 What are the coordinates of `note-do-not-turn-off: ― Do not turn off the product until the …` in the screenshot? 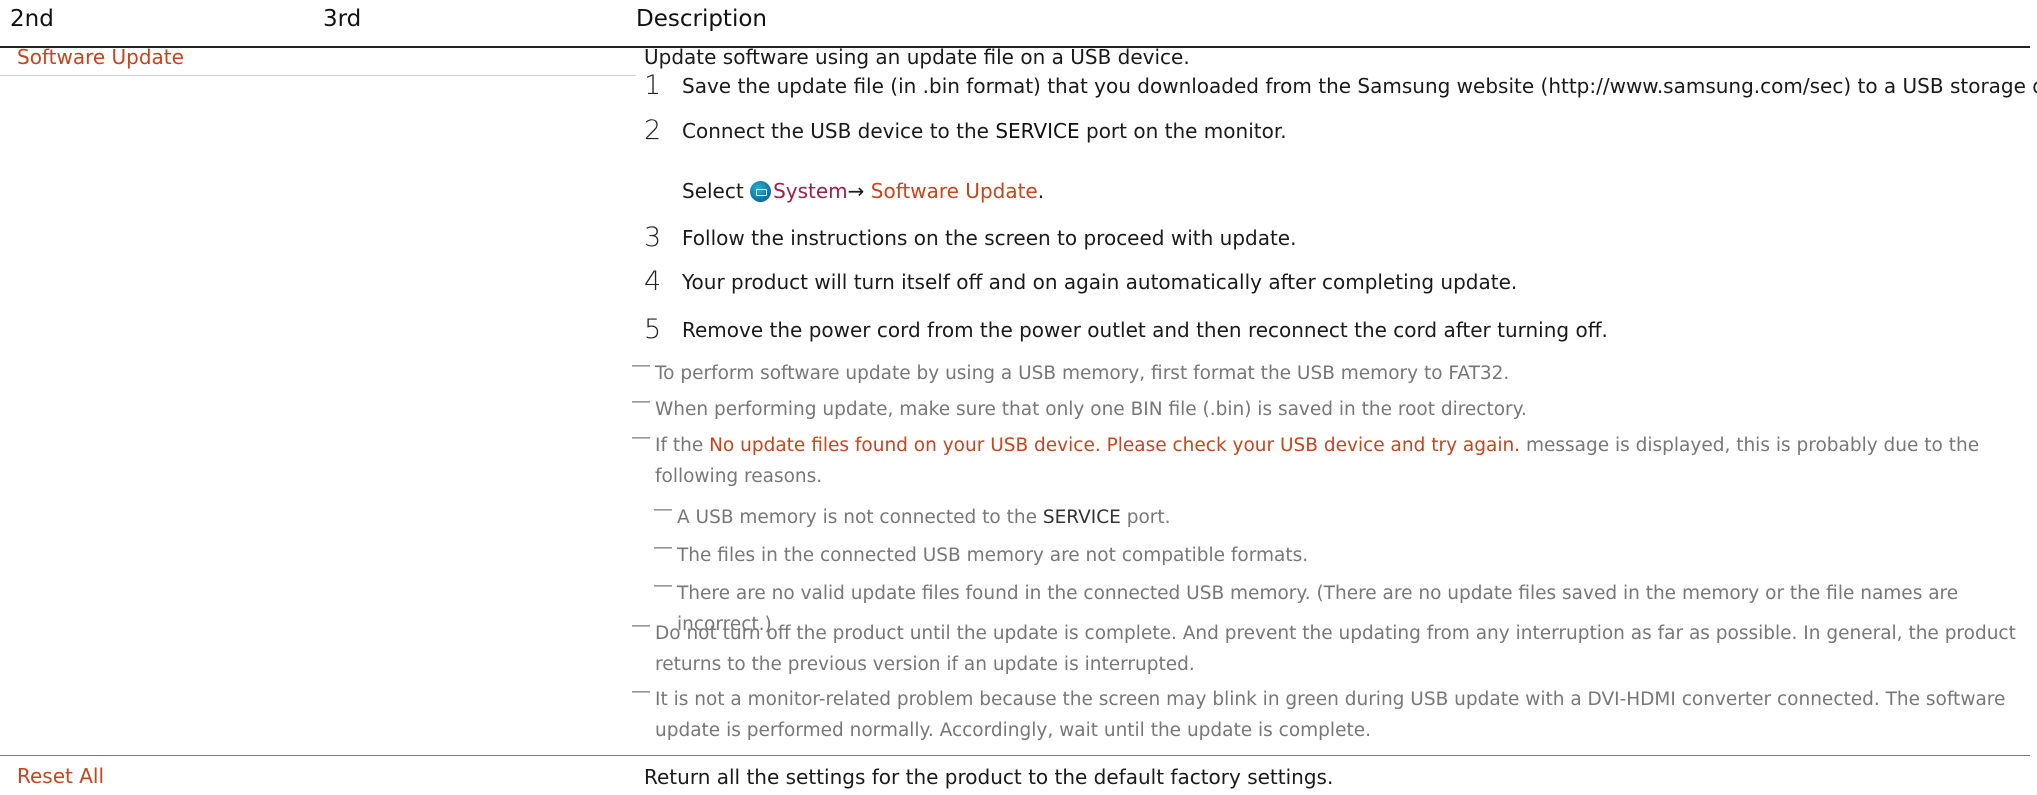 It's located at (1328, 647).